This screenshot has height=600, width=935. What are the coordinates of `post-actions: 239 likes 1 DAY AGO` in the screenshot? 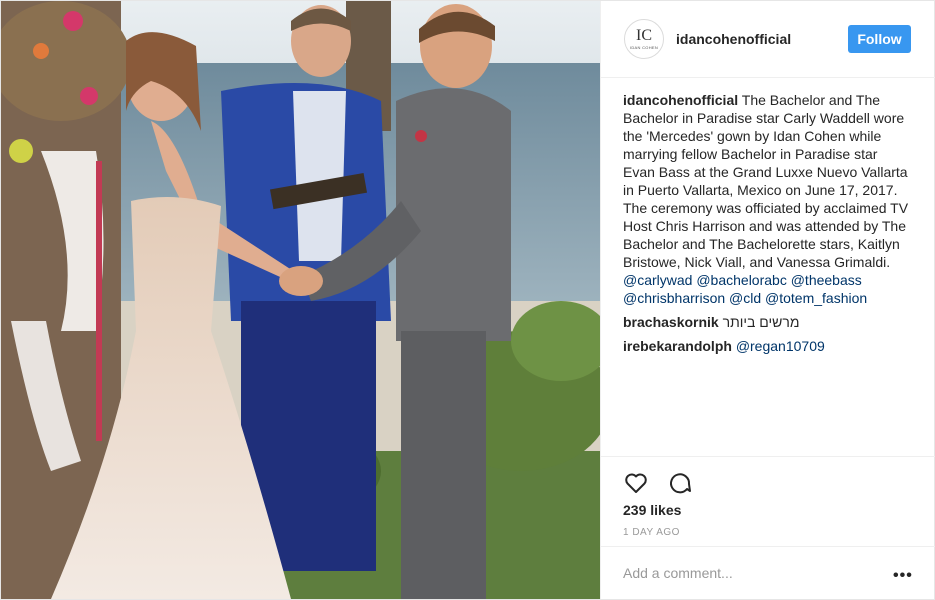 It's located at (768, 501).